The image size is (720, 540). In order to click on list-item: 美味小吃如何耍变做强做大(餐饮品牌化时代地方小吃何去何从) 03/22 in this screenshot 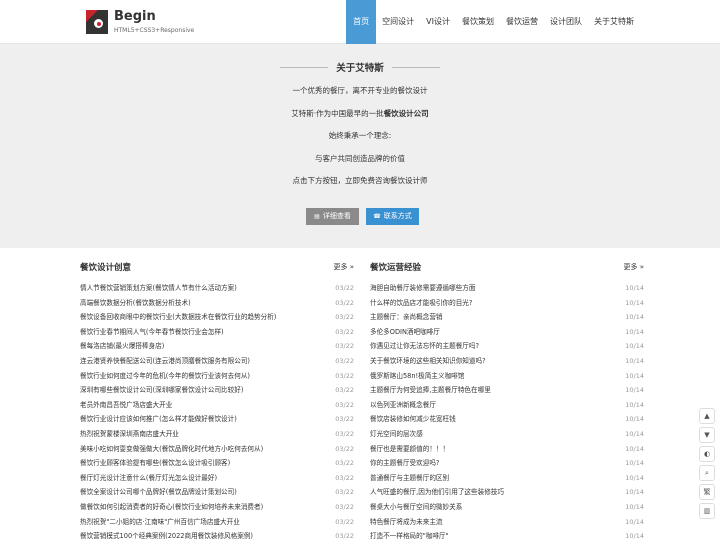, I will do `click(217, 449)`.